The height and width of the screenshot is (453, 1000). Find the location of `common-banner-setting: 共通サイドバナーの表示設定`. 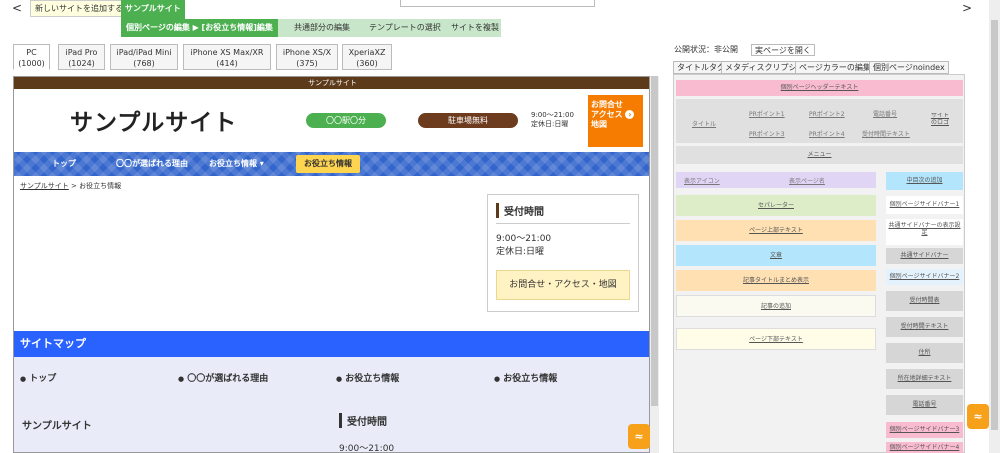

common-banner-setting: 共通サイドバナーの表示設定 is located at coordinates (924, 232).